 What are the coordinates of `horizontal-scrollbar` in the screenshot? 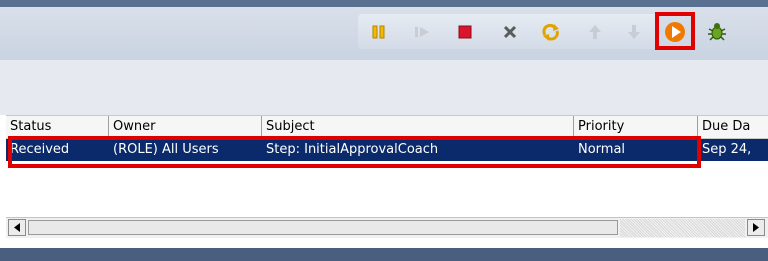 It's located at (387, 227).